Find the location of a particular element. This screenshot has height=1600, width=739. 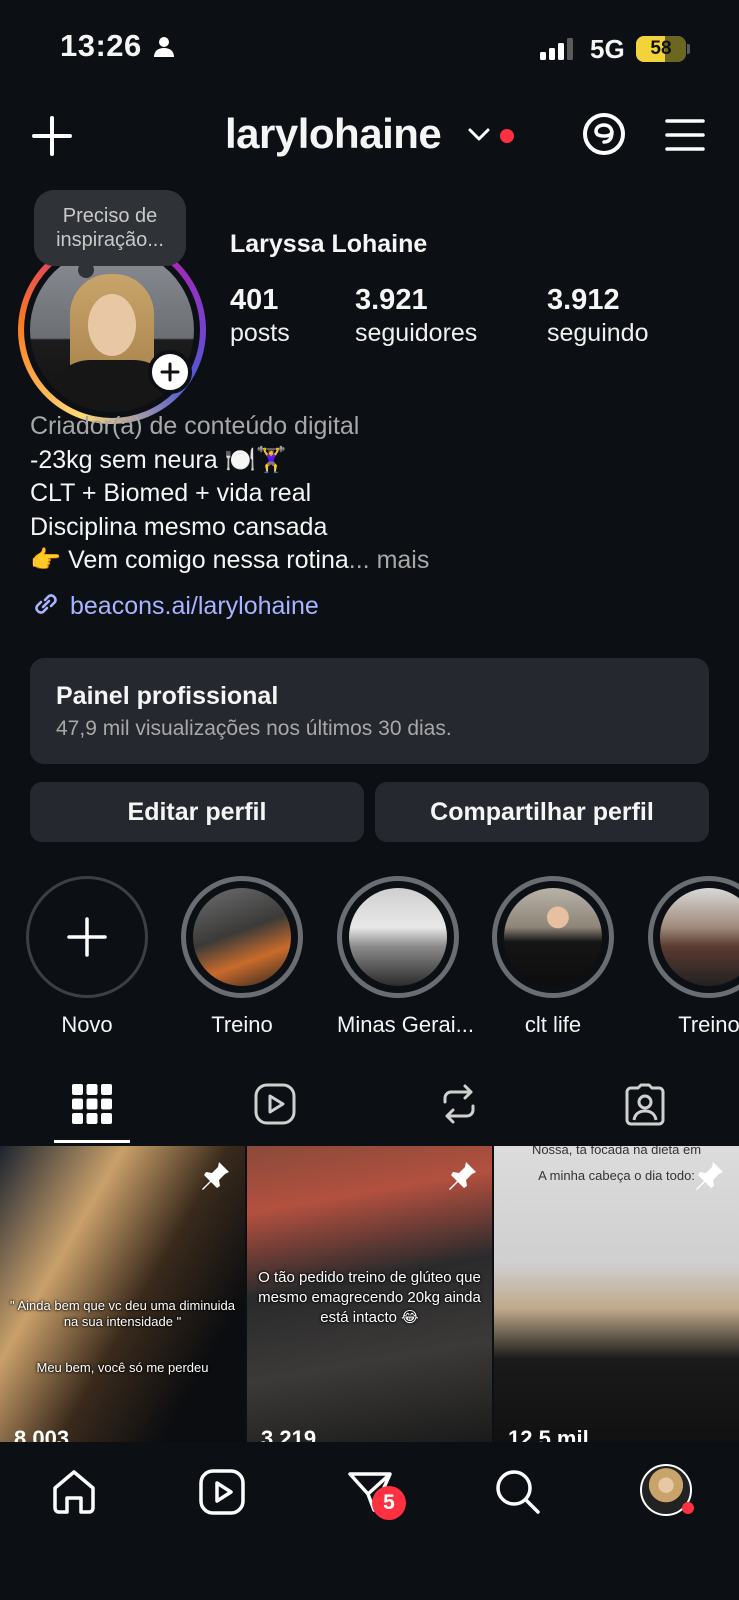

stat-following: 3.912 seguindo is located at coordinates (597, 316).